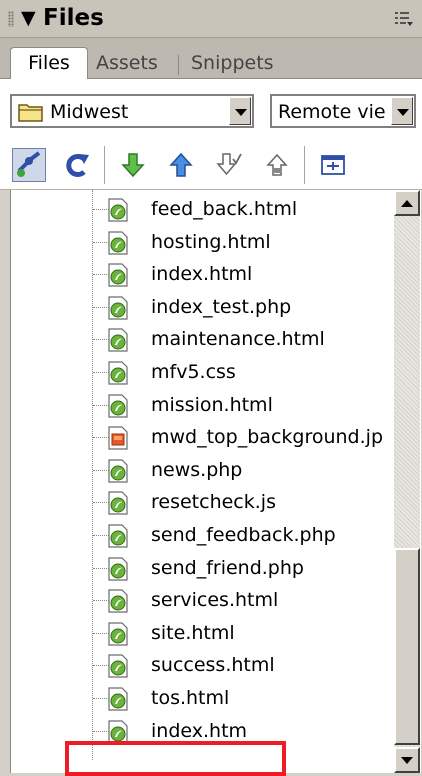 This screenshot has width=422, height=776. Describe the element at coordinates (407, 481) in the screenshot. I see `vertical-scrollbar` at that location.